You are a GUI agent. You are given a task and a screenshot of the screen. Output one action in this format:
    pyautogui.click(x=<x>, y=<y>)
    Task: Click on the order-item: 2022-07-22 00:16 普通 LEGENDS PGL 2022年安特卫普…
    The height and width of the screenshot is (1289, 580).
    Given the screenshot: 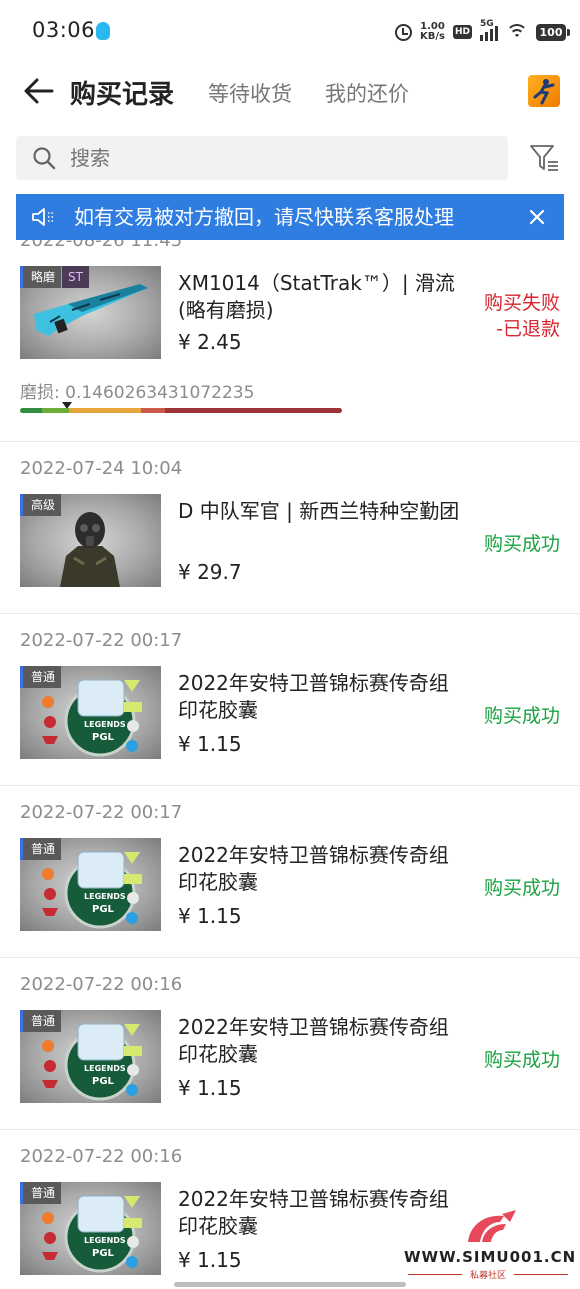 What is the action you would take?
    pyautogui.click(x=290, y=1044)
    